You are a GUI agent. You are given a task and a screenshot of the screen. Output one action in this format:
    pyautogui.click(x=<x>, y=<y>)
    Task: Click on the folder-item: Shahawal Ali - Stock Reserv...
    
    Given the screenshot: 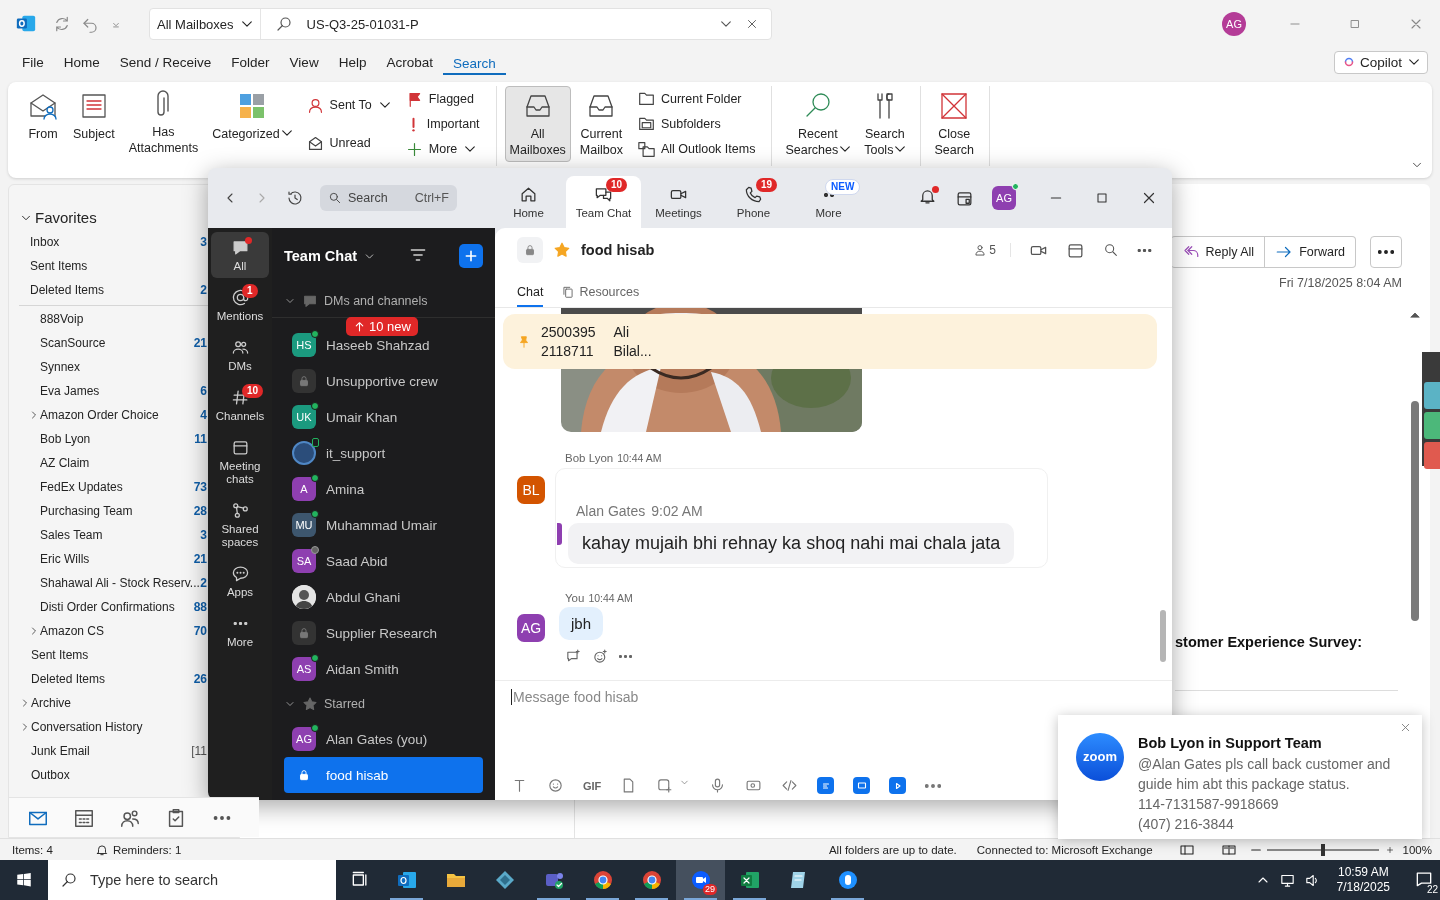 What is the action you would take?
    pyautogui.click(x=120, y=583)
    